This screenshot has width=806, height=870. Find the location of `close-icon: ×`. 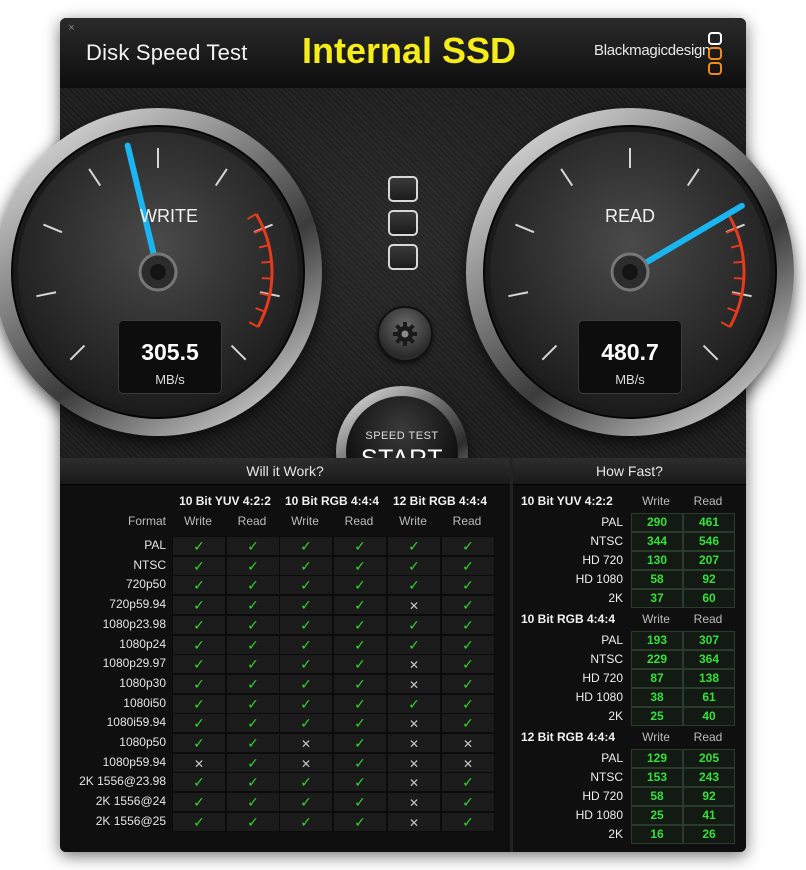

close-icon: × is located at coordinates (71, 28).